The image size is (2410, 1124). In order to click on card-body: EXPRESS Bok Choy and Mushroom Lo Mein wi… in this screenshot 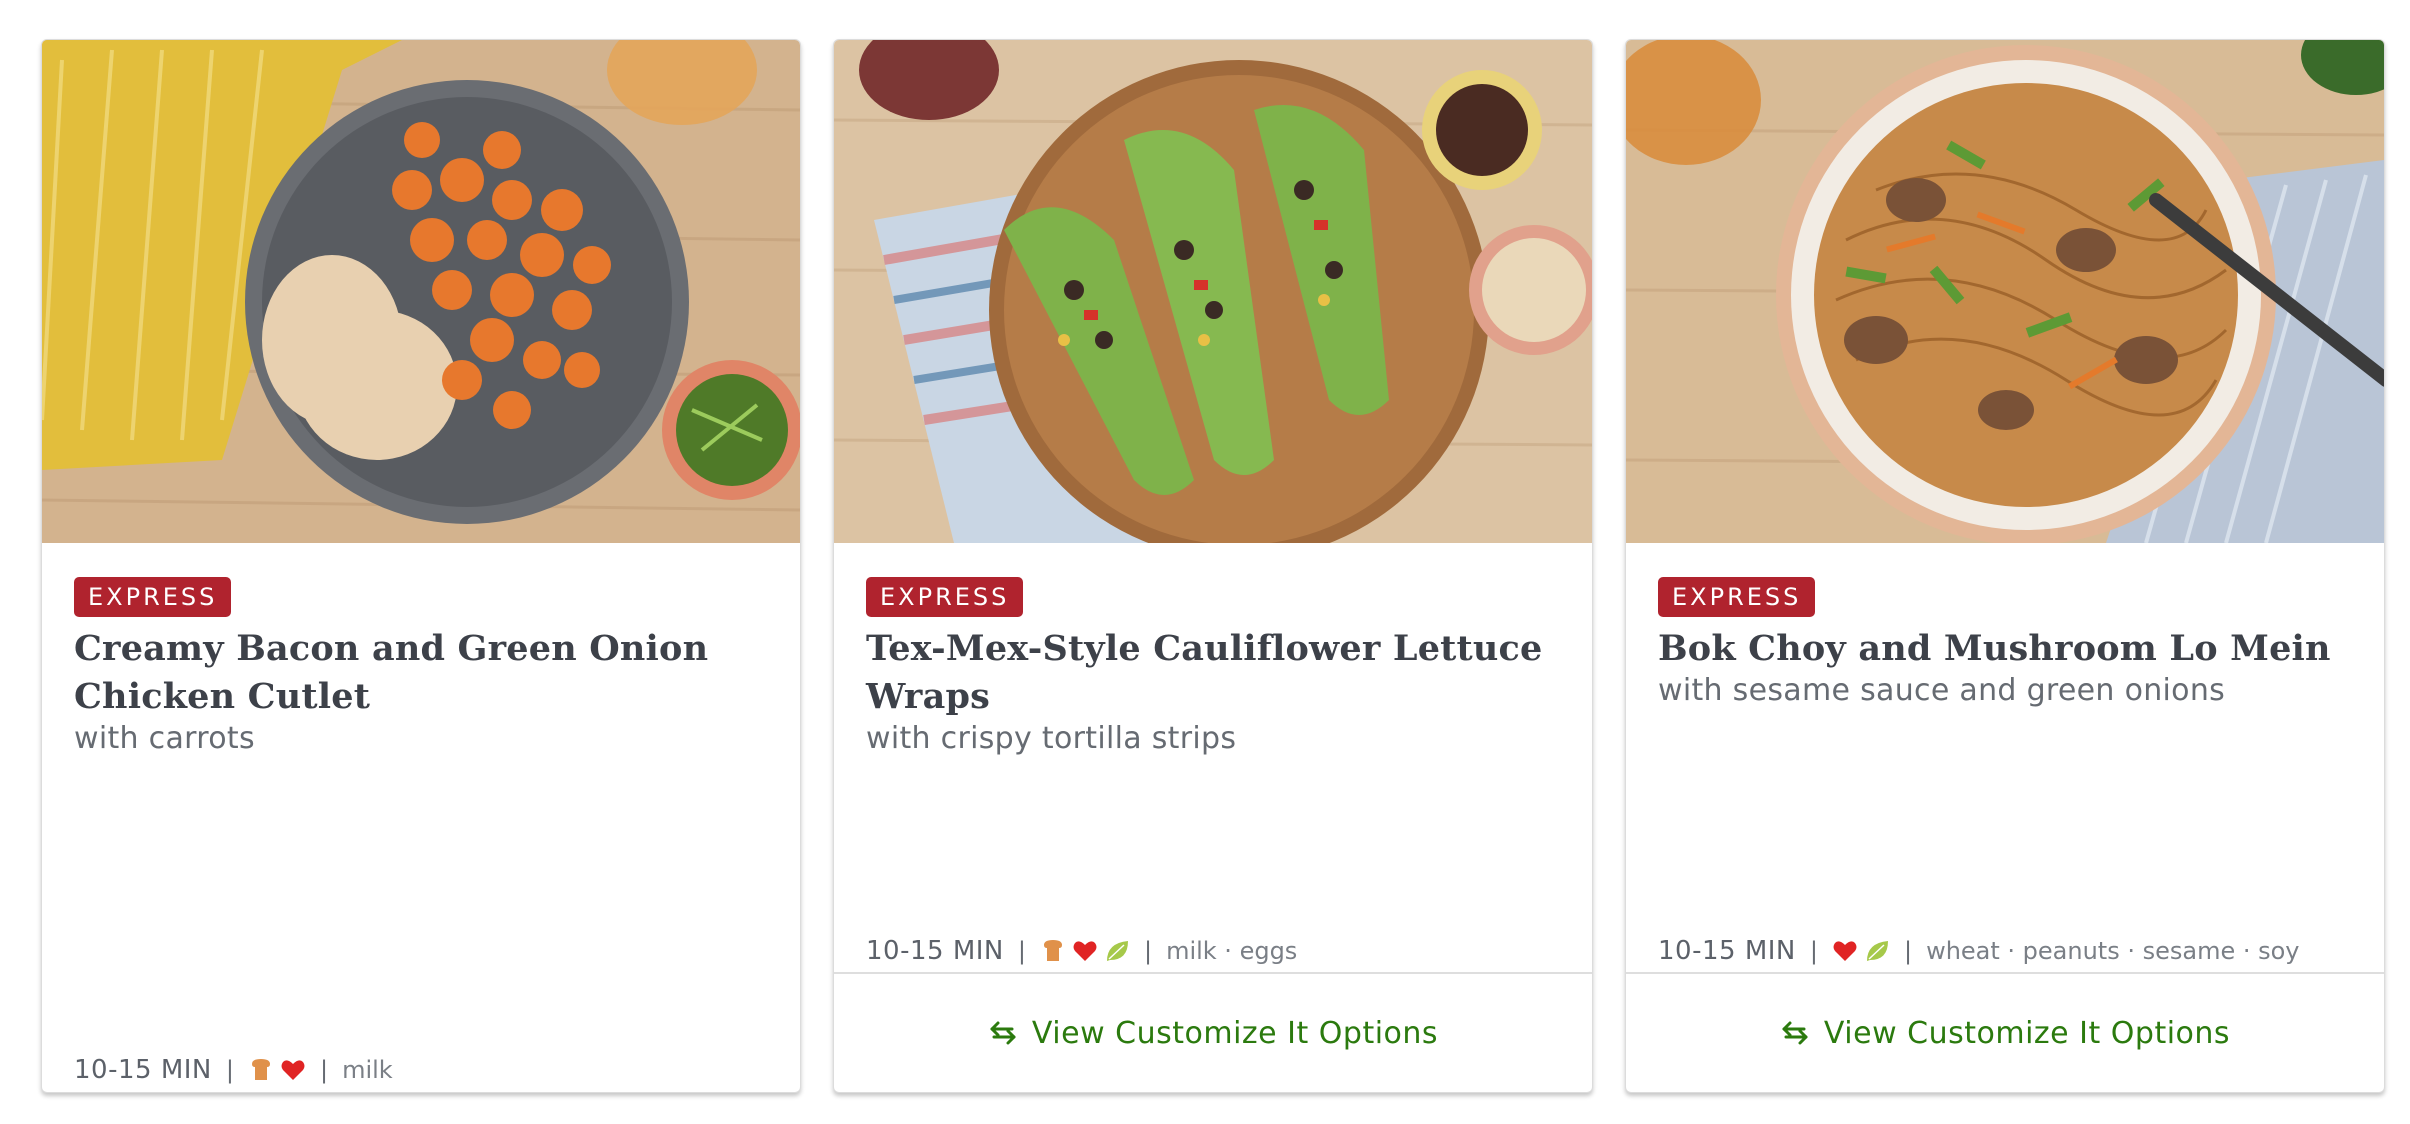, I will do `click(2007, 643)`.